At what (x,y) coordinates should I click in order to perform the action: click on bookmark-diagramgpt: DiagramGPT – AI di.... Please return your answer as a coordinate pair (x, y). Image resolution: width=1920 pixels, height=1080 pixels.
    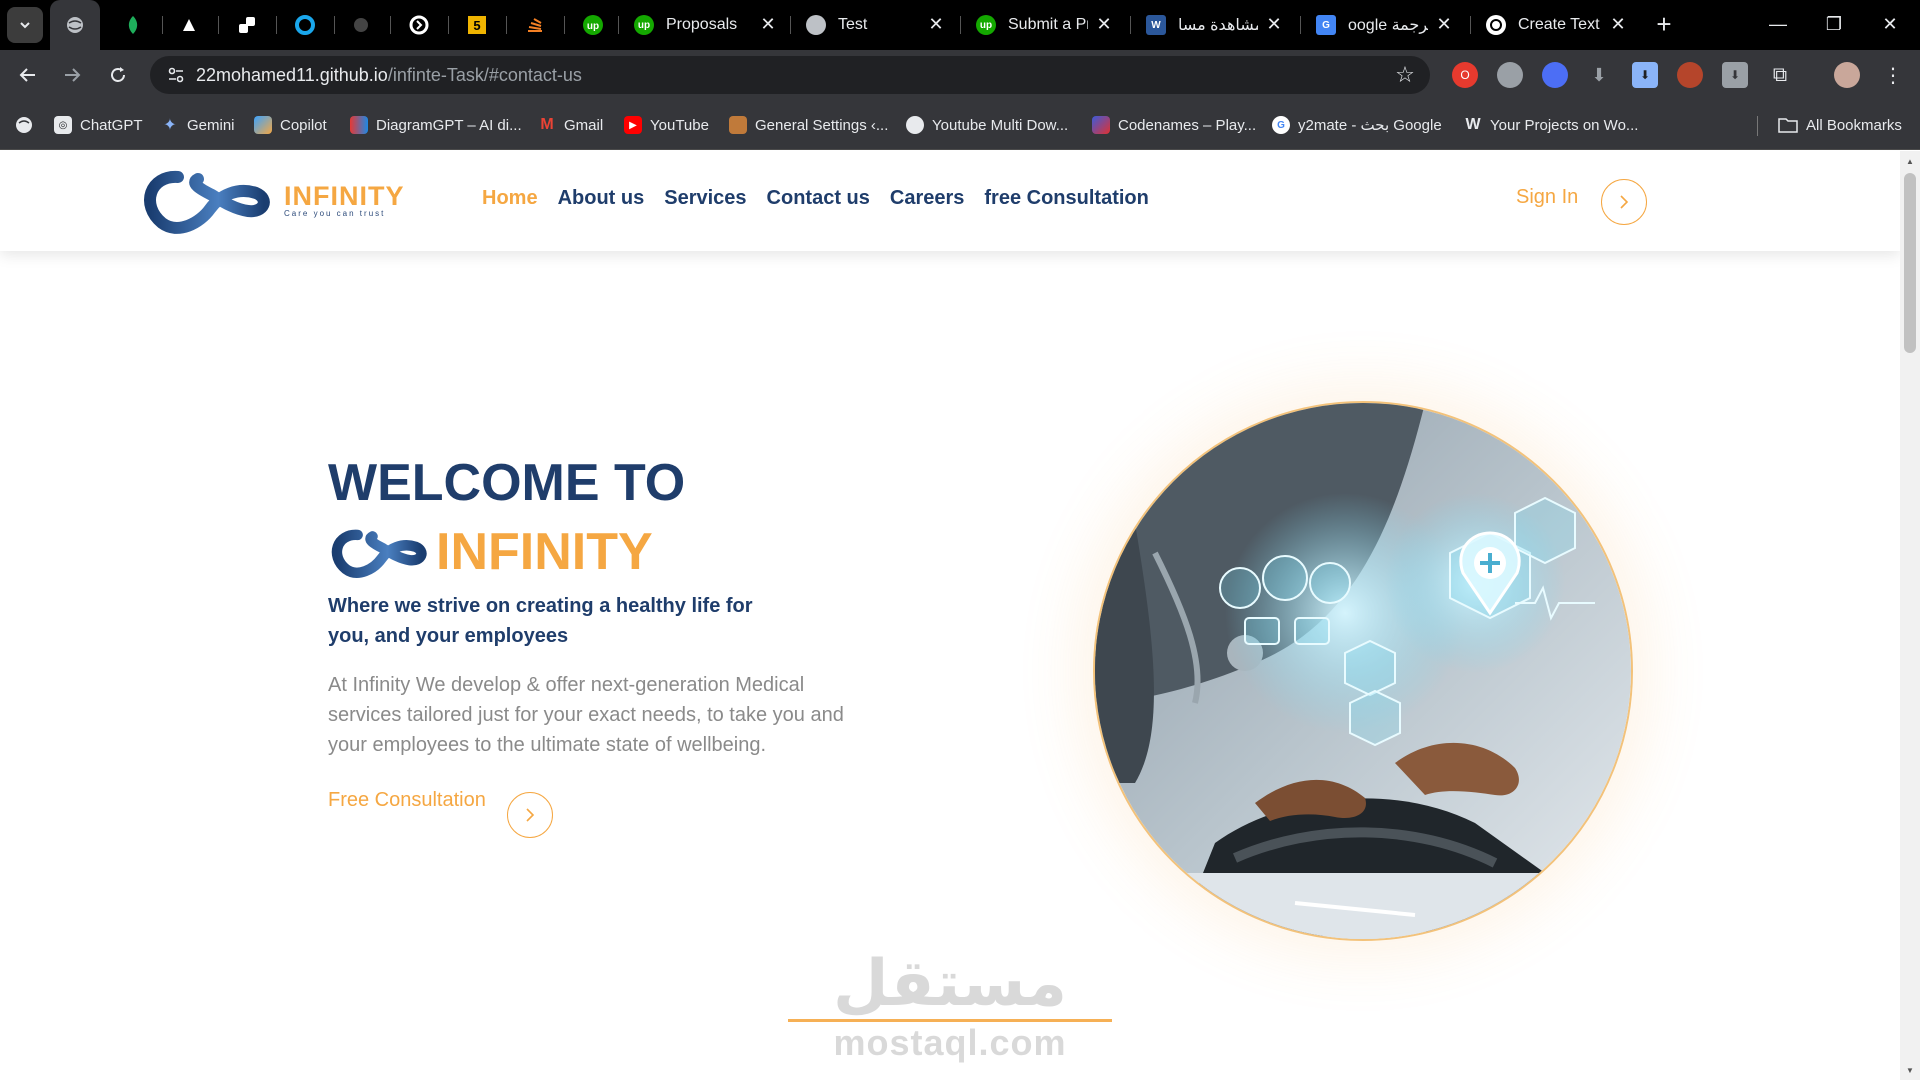
    Looking at the image, I should click on (436, 125).